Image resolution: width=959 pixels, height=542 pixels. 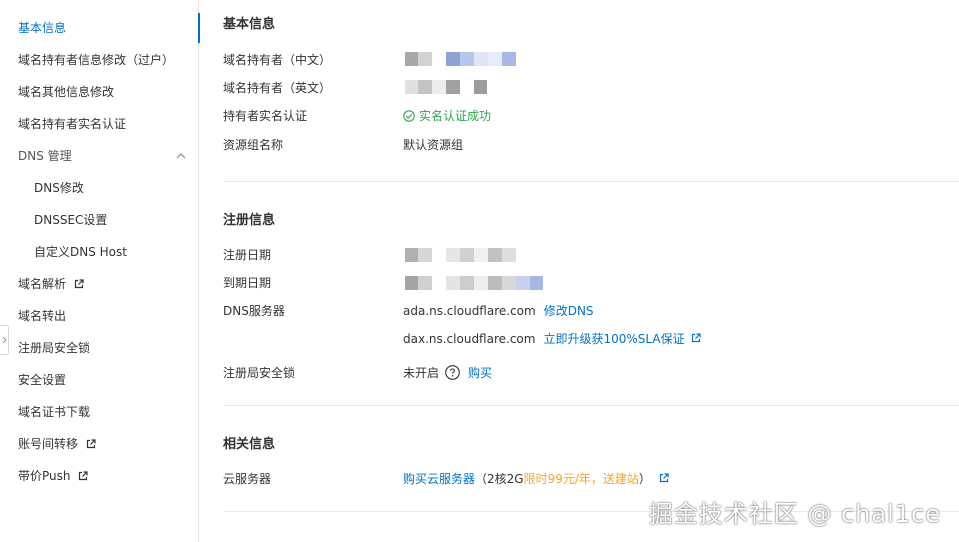 What do you see at coordinates (247, 479) in the screenshot?
I see `cloud-server-label: 云服务器` at bounding box center [247, 479].